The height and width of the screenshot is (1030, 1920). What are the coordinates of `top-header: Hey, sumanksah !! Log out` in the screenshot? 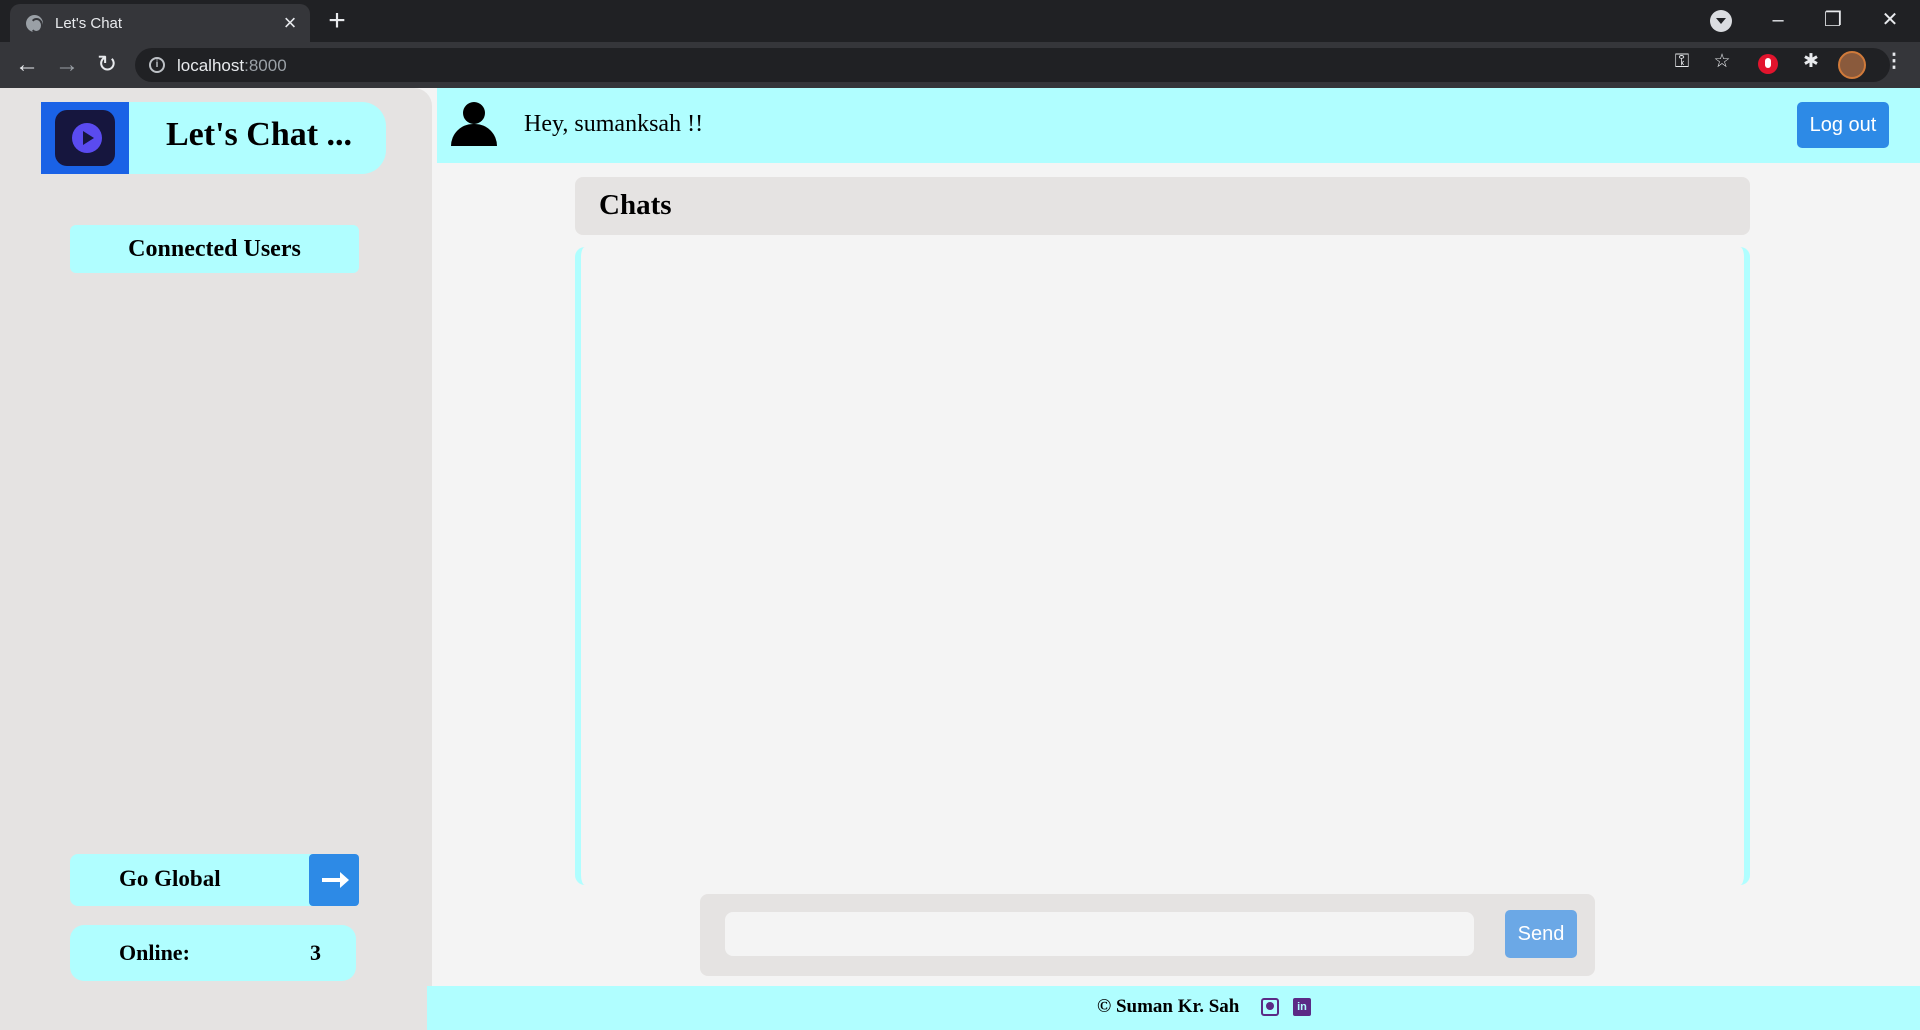 It's located at (1178, 125).